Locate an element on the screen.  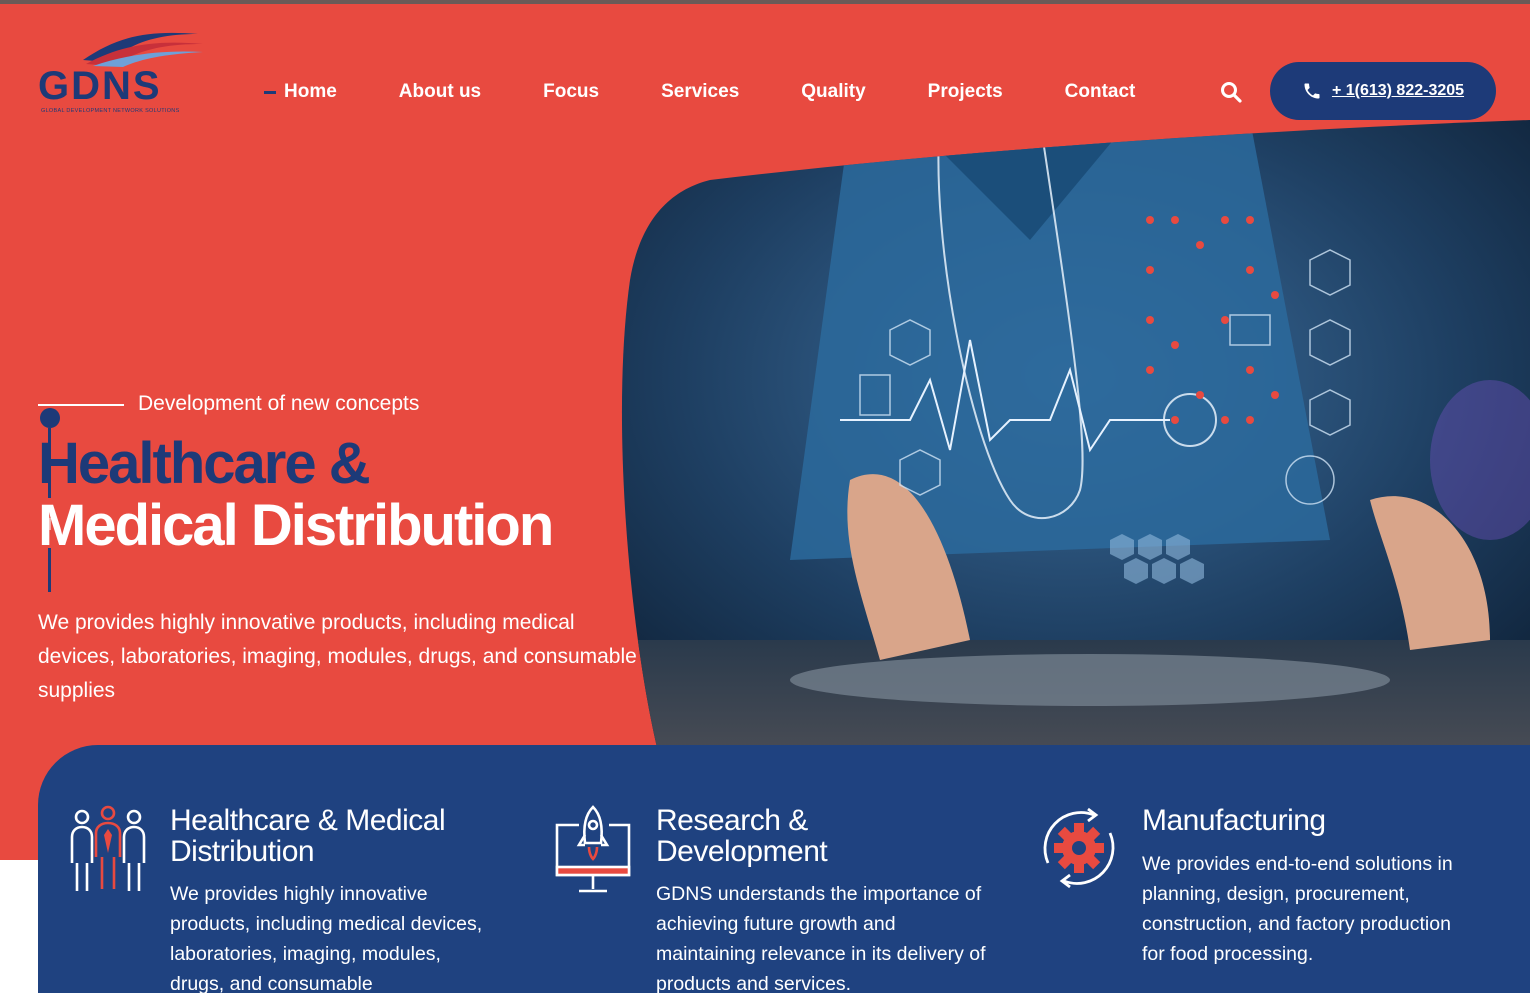
phone-icon is located at coordinates (1312, 91).